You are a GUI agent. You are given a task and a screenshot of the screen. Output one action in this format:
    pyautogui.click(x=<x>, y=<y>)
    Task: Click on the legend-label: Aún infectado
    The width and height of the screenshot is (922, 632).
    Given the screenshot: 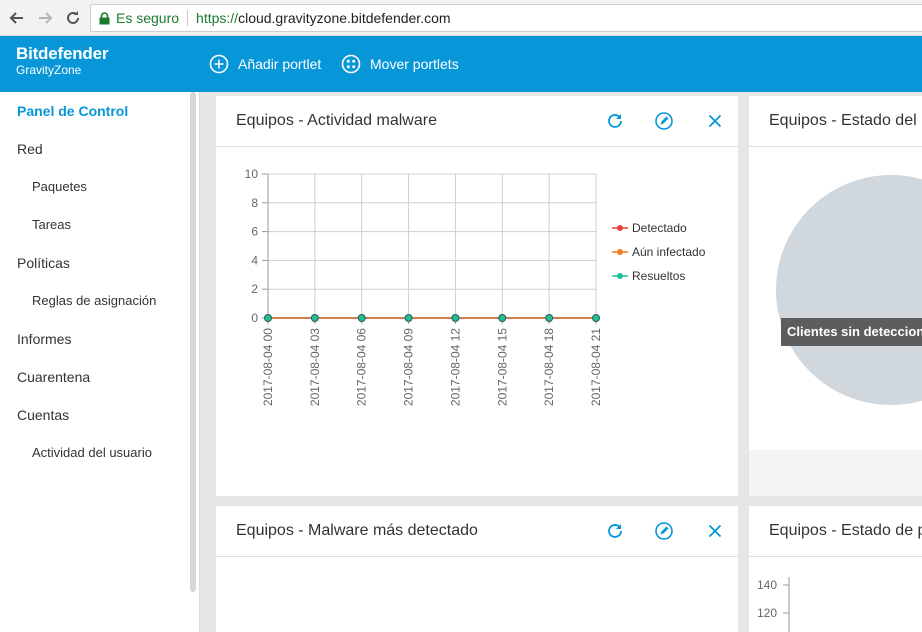 What is the action you would take?
    pyautogui.click(x=669, y=252)
    